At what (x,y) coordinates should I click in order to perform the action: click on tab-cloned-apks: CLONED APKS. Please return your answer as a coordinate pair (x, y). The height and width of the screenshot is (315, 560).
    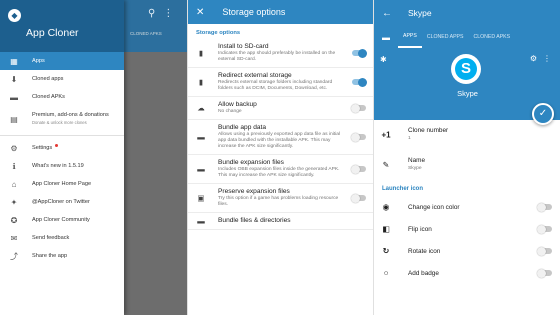
    Looking at the image, I should click on (491, 37).